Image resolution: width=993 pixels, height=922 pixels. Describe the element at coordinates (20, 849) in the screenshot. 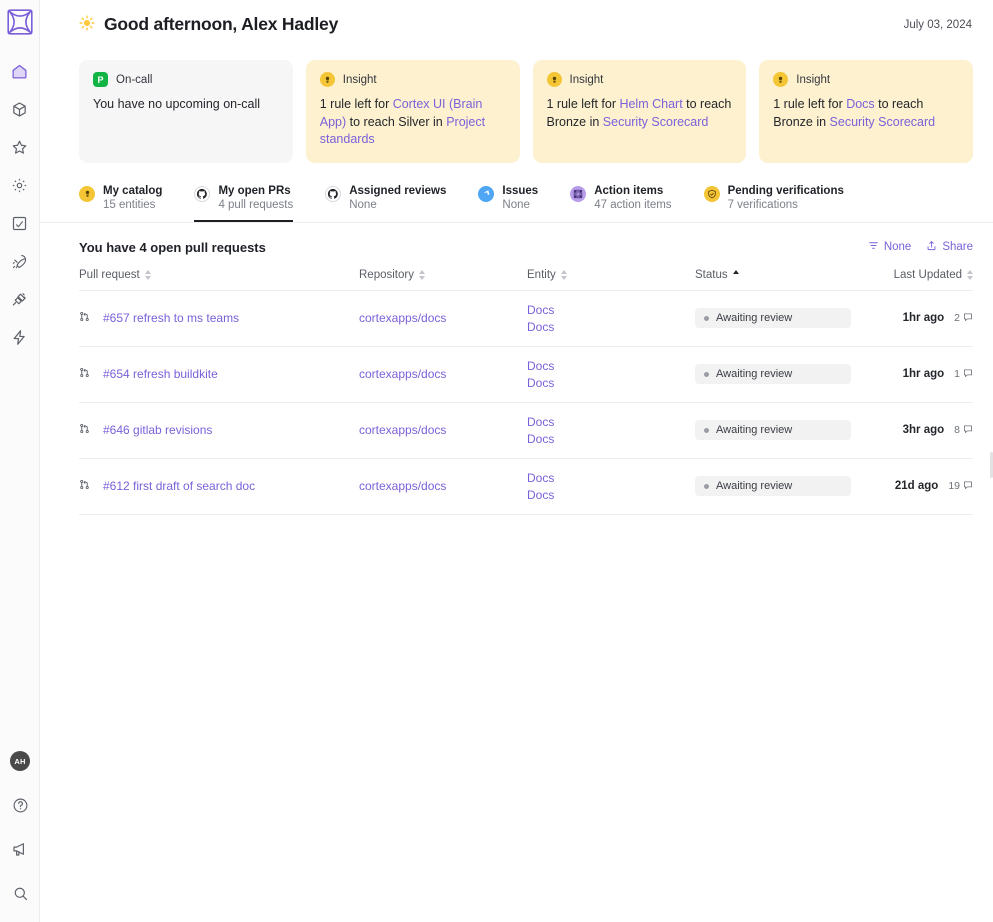

I see `megaphone-icon` at that location.